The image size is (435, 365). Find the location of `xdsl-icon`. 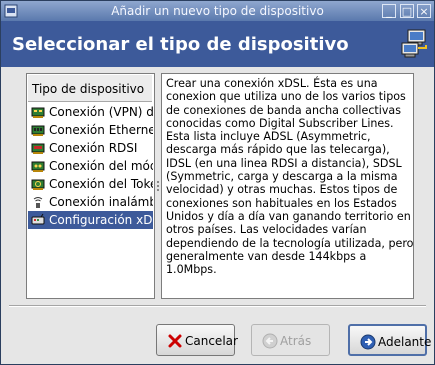

xdsl-icon is located at coordinates (38, 219).